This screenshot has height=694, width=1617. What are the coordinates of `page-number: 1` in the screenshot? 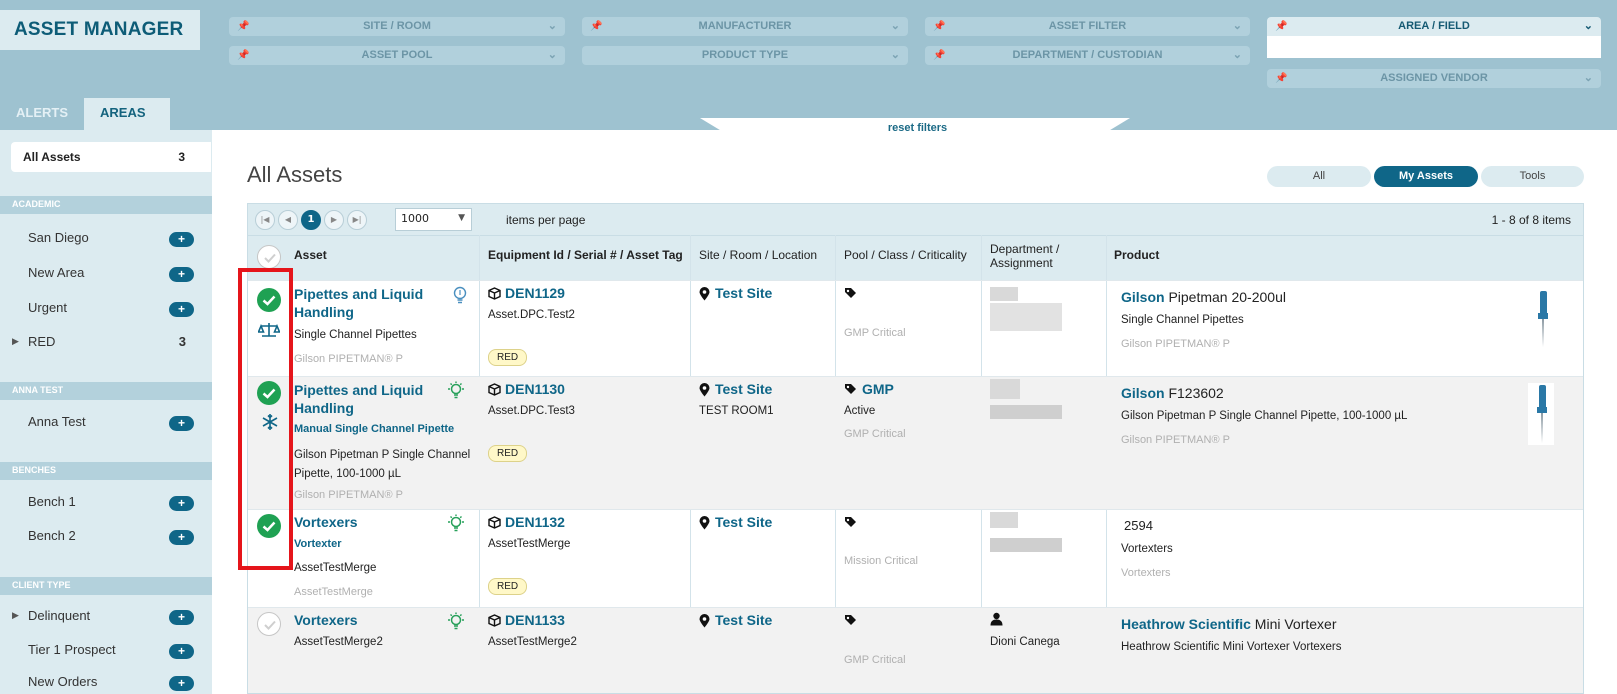 It's located at (311, 220).